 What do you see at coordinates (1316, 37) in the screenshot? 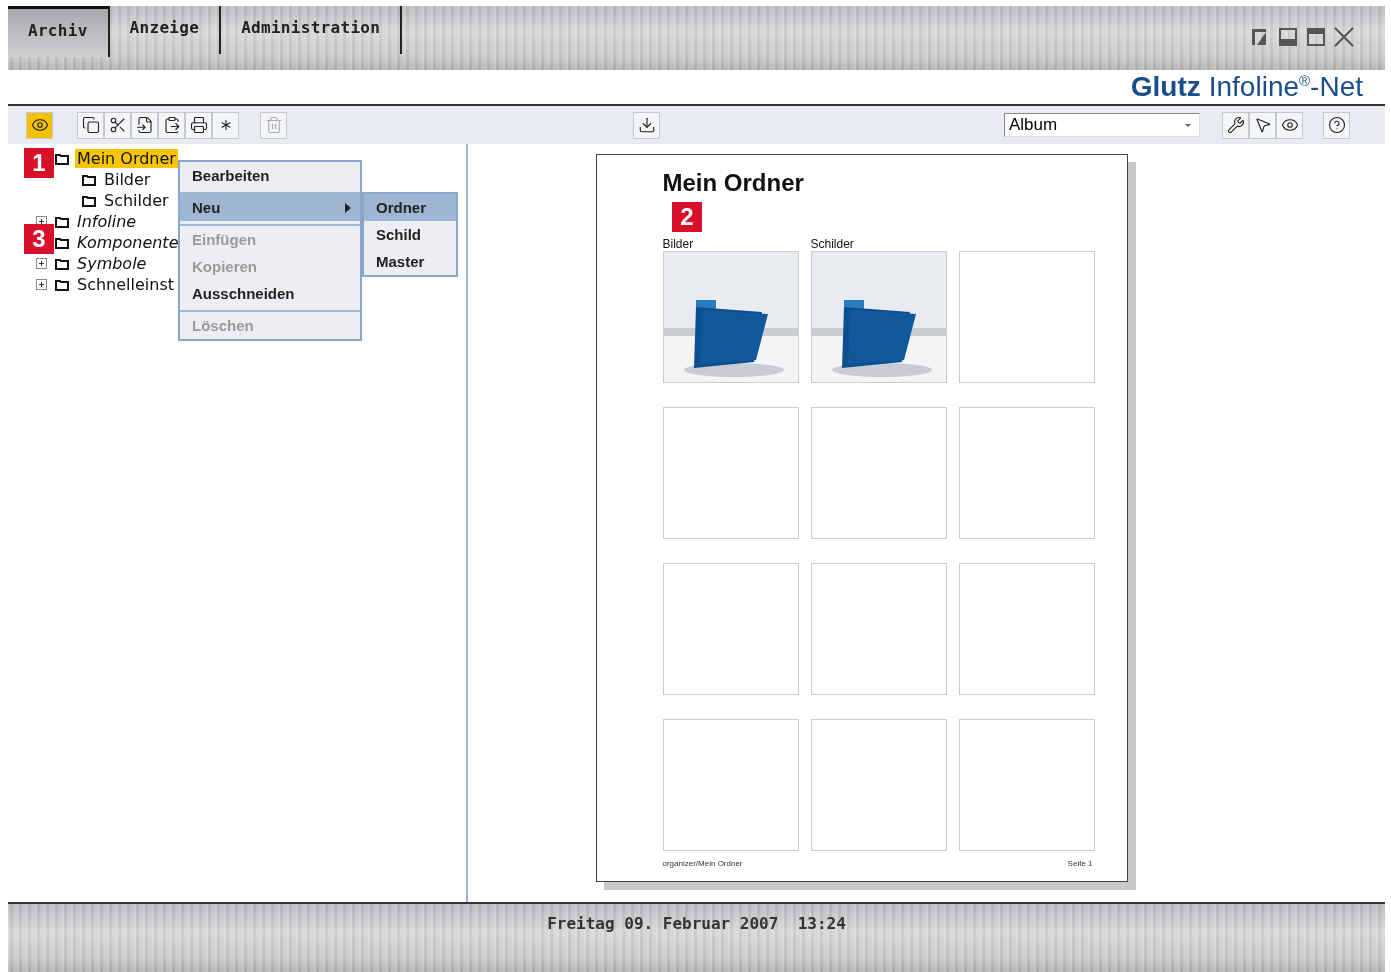
I see `maximize-icon` at bounding box center [1316, 37].